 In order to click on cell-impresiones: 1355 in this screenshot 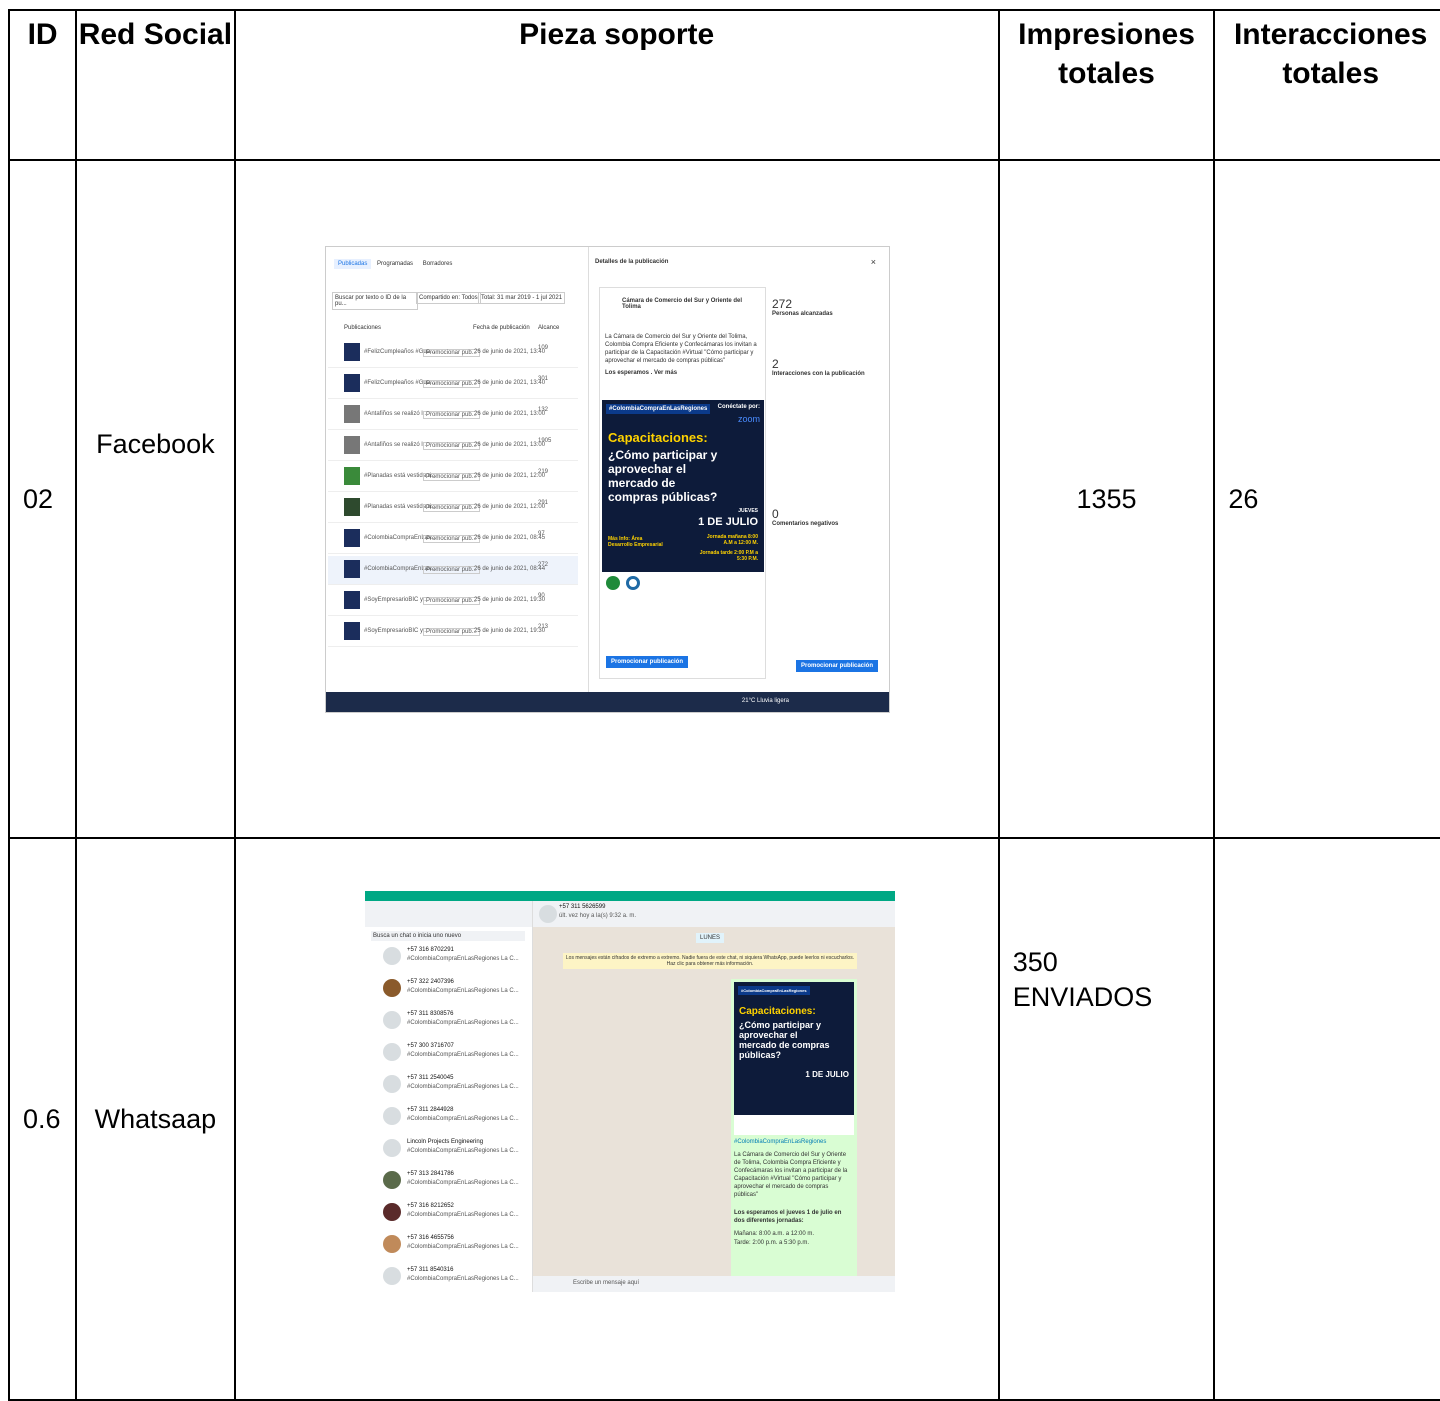, I will do `click(1106, 499)`.